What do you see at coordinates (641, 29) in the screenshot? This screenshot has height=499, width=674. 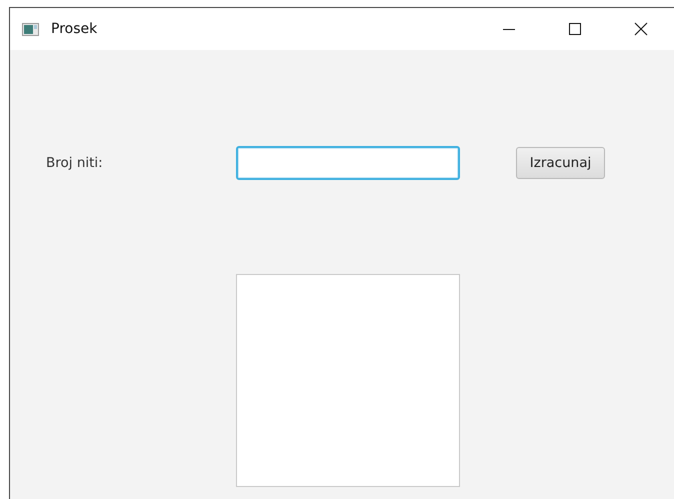 I see `close-icon` at bounding box center [641, 29].